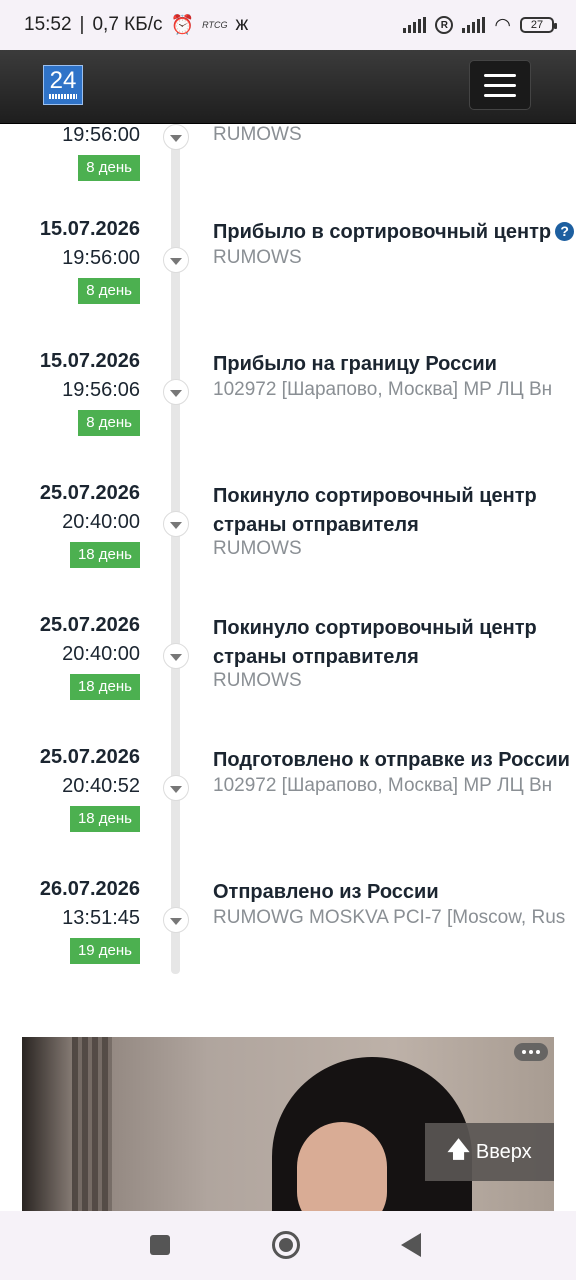 This screenshot has width=576, height=1280. I want to click on alarm-icon: ⏰, so click(182, 25).